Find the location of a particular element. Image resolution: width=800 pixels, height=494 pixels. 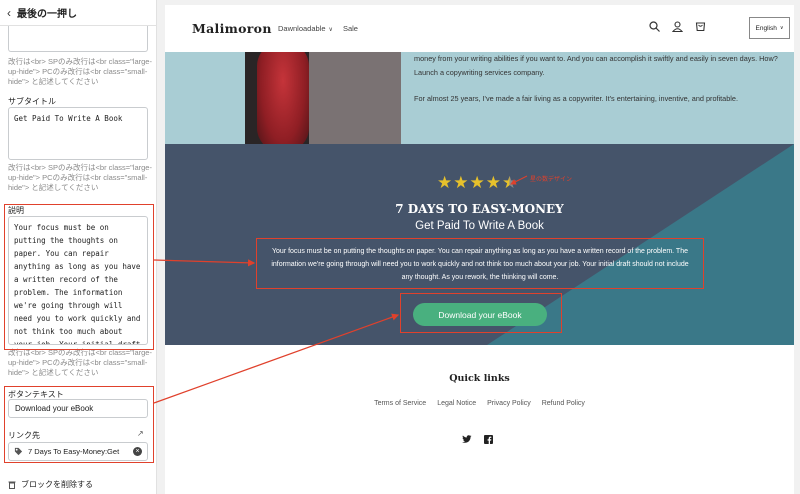

footer-link-privacy: Privacy Policy is located at coordinates (509, 403).